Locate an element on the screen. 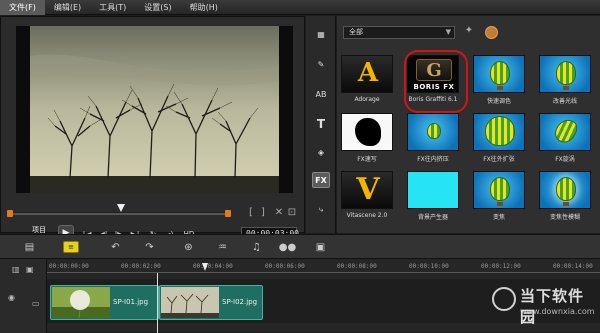 The height and width of the screenshot is (333, 600). tile-label: FX往外扩张 is located at coordinates (499, 159).